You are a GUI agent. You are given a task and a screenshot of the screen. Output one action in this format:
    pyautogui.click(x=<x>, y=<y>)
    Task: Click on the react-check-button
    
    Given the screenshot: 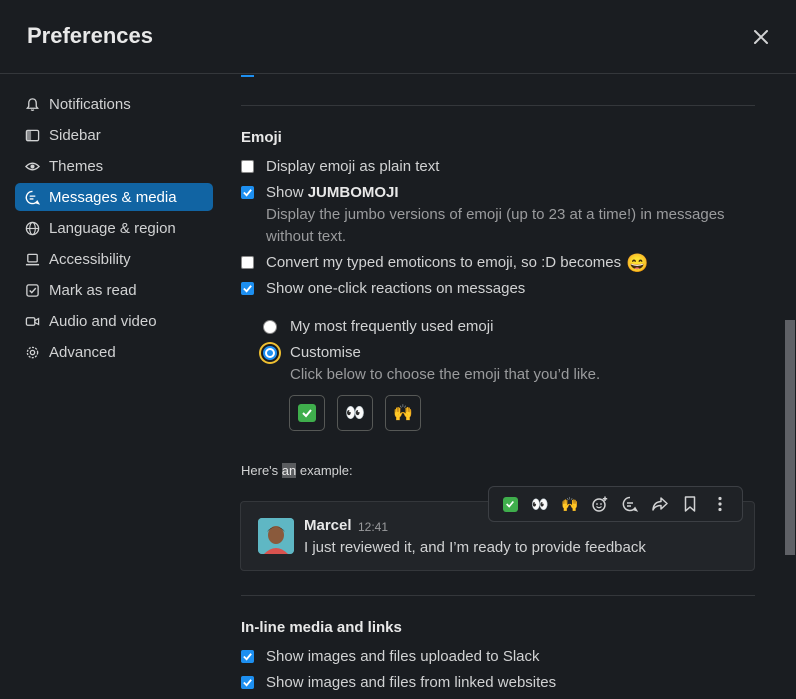 What is the action you would take?
    pyautogui.click(x=510, y=504)
    